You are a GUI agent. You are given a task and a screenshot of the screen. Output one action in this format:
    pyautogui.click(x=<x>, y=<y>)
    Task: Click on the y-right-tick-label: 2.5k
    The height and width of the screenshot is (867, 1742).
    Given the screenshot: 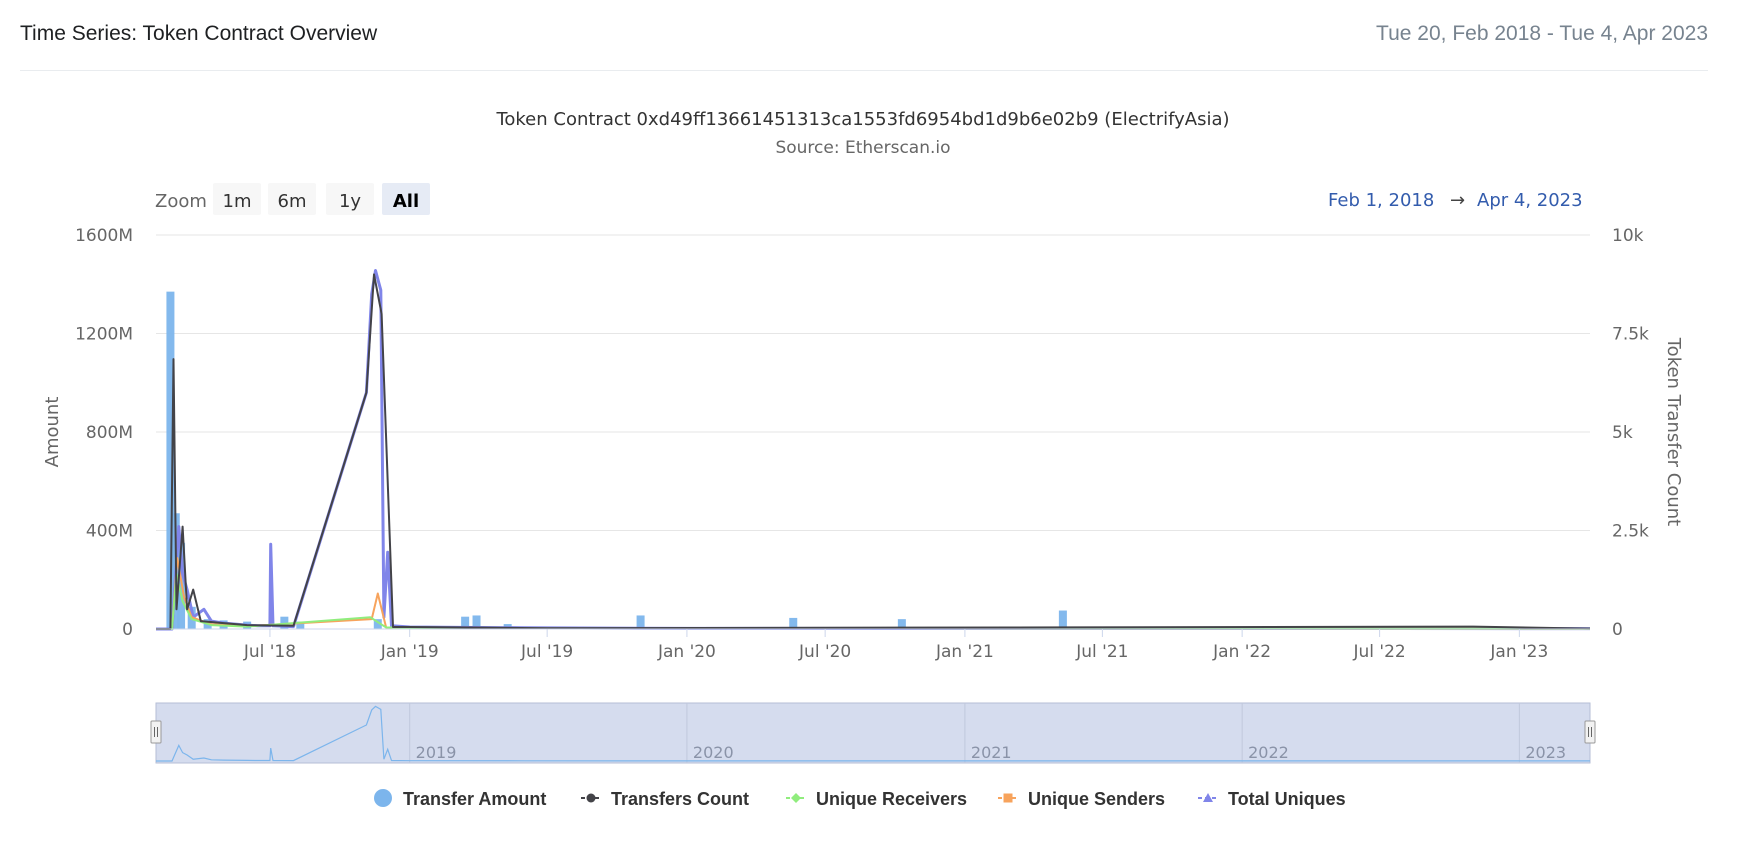 What is the action you would take?
    pyautogui.click(x=1630, y=532)
    